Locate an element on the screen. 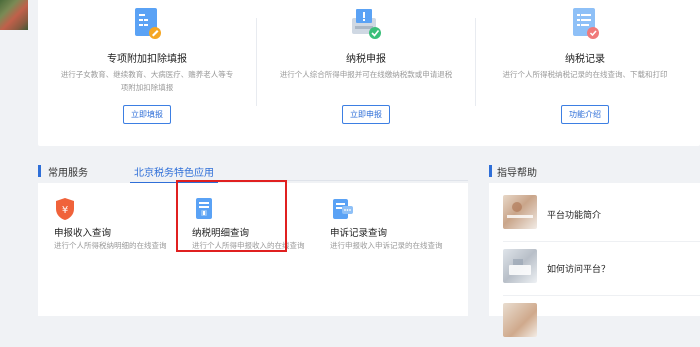  guide-title: 指导帮助 is located at coordinates (517, 173).